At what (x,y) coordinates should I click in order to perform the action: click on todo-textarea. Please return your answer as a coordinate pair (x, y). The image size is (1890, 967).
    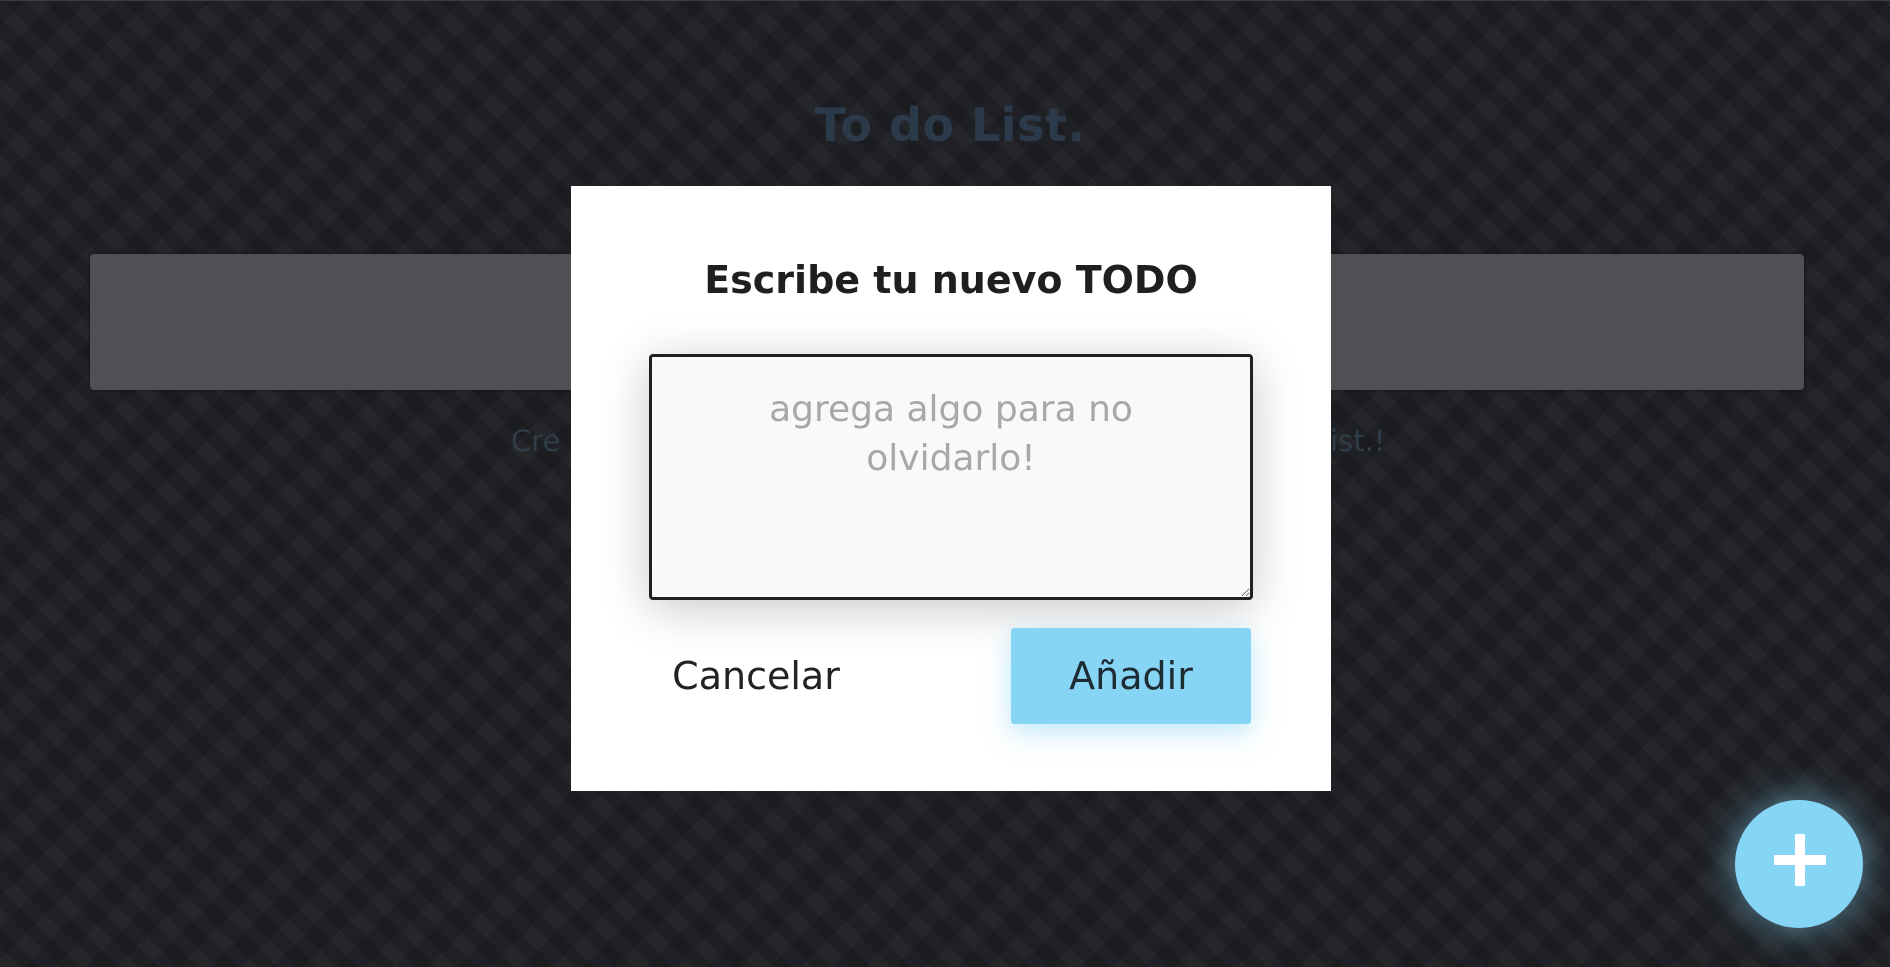
    Looking at the image, I should click on (951, 477).